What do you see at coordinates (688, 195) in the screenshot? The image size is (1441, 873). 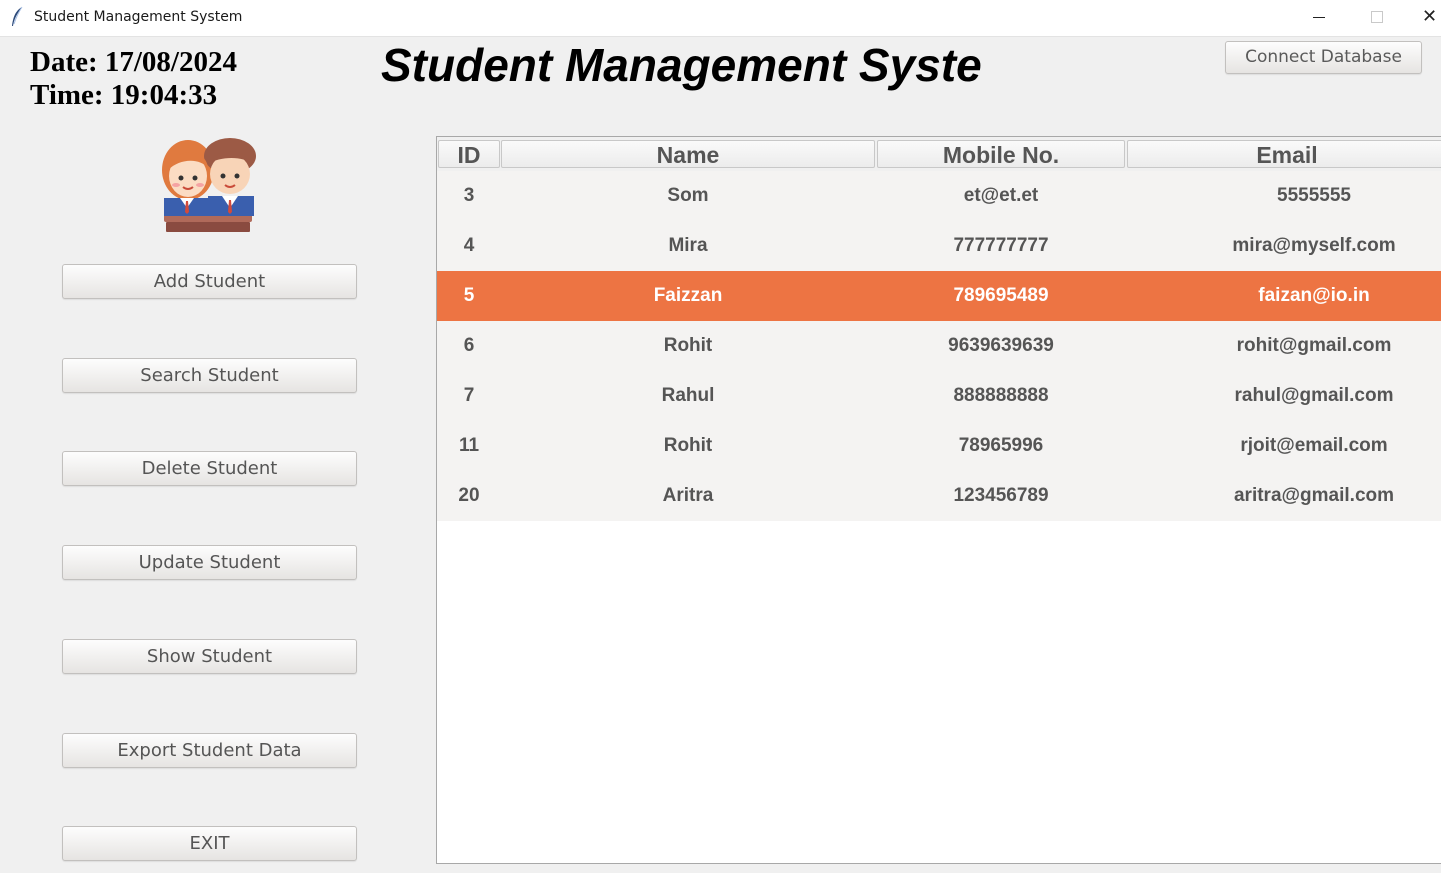 I see `cell-name: Som` at bounding box center [688, 195].